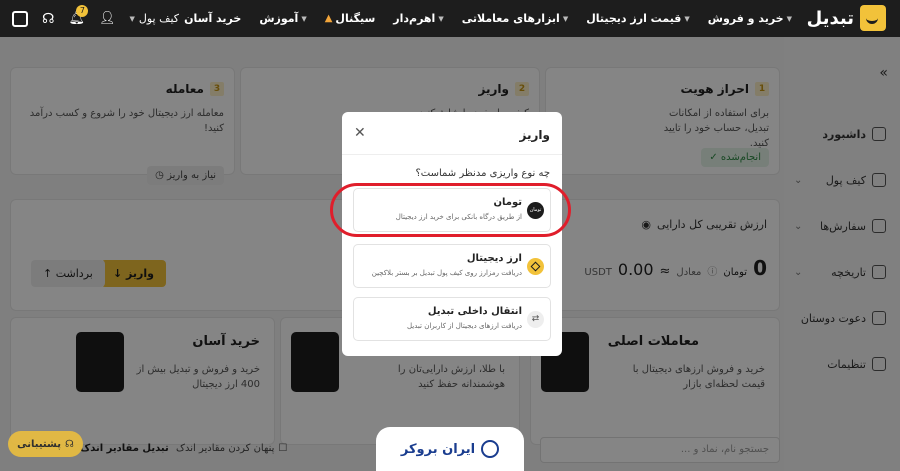 This screenshot has height=471, width=900. I want to click on nav-label: اهرم‌دار, so click(414, 18).